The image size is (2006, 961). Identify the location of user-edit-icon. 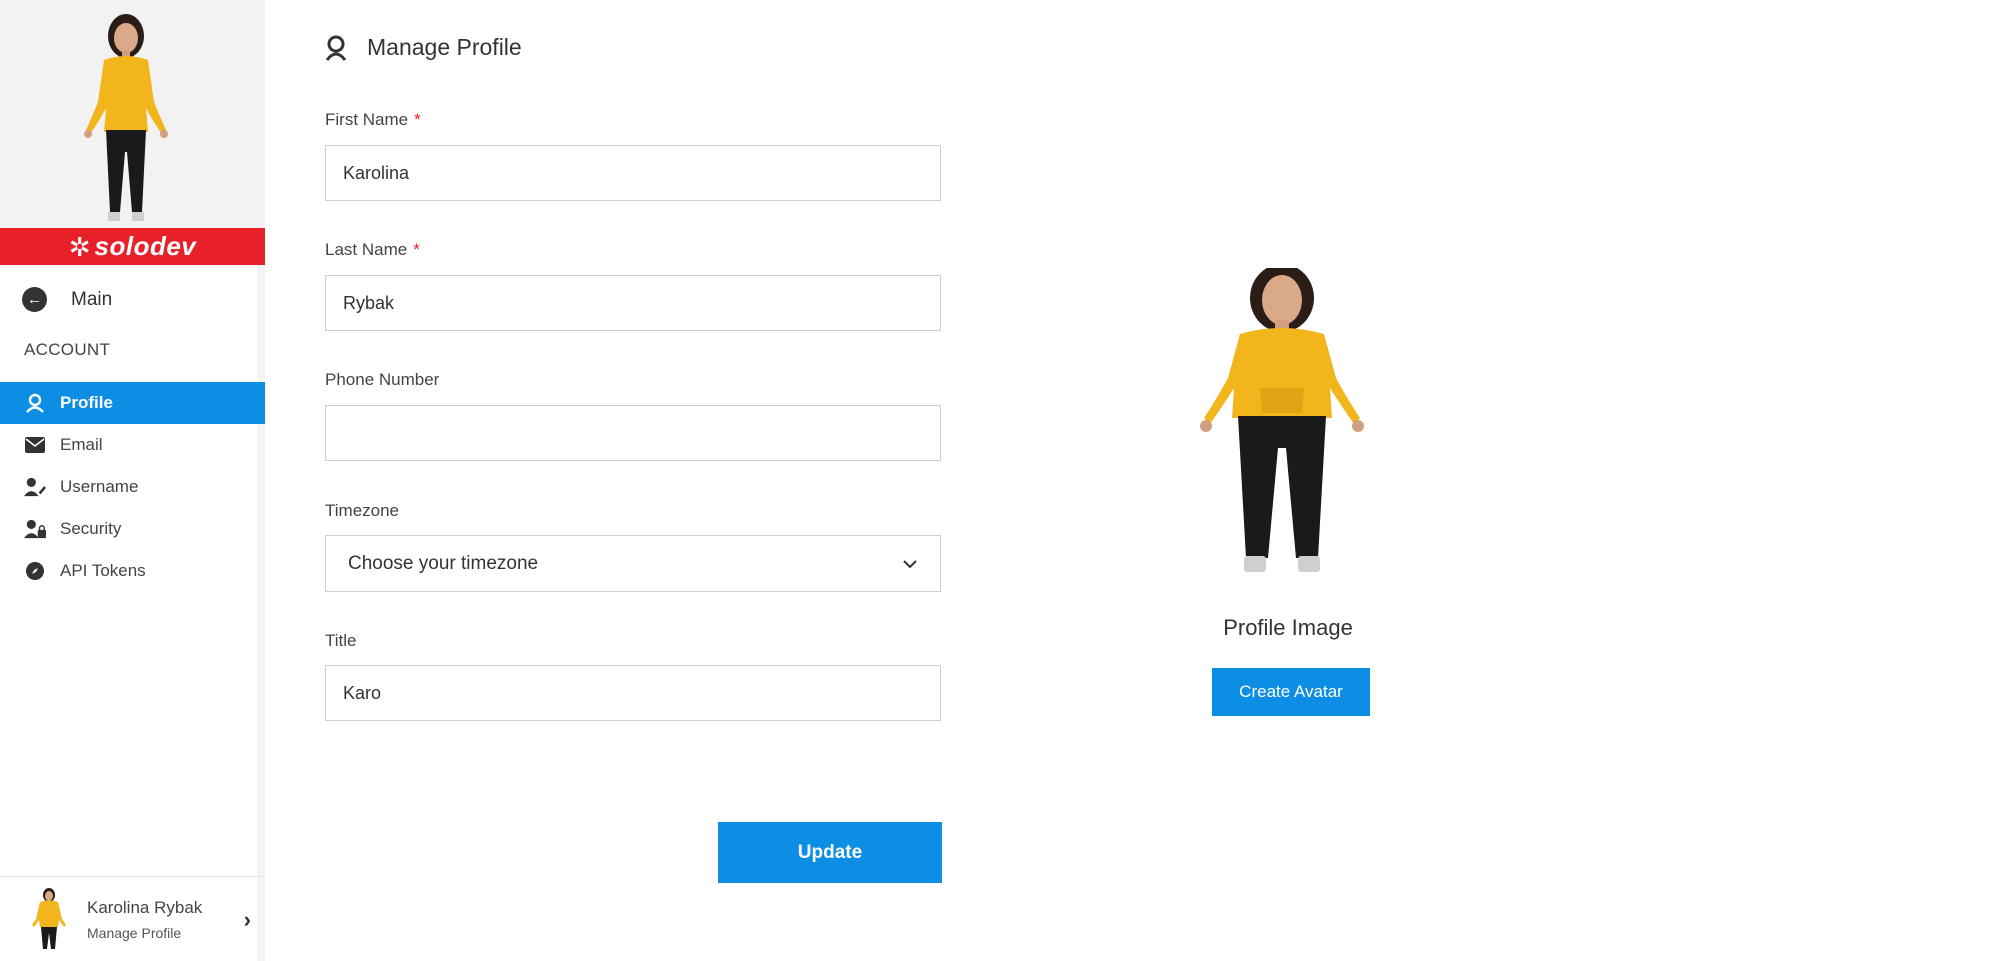
(35, 487).